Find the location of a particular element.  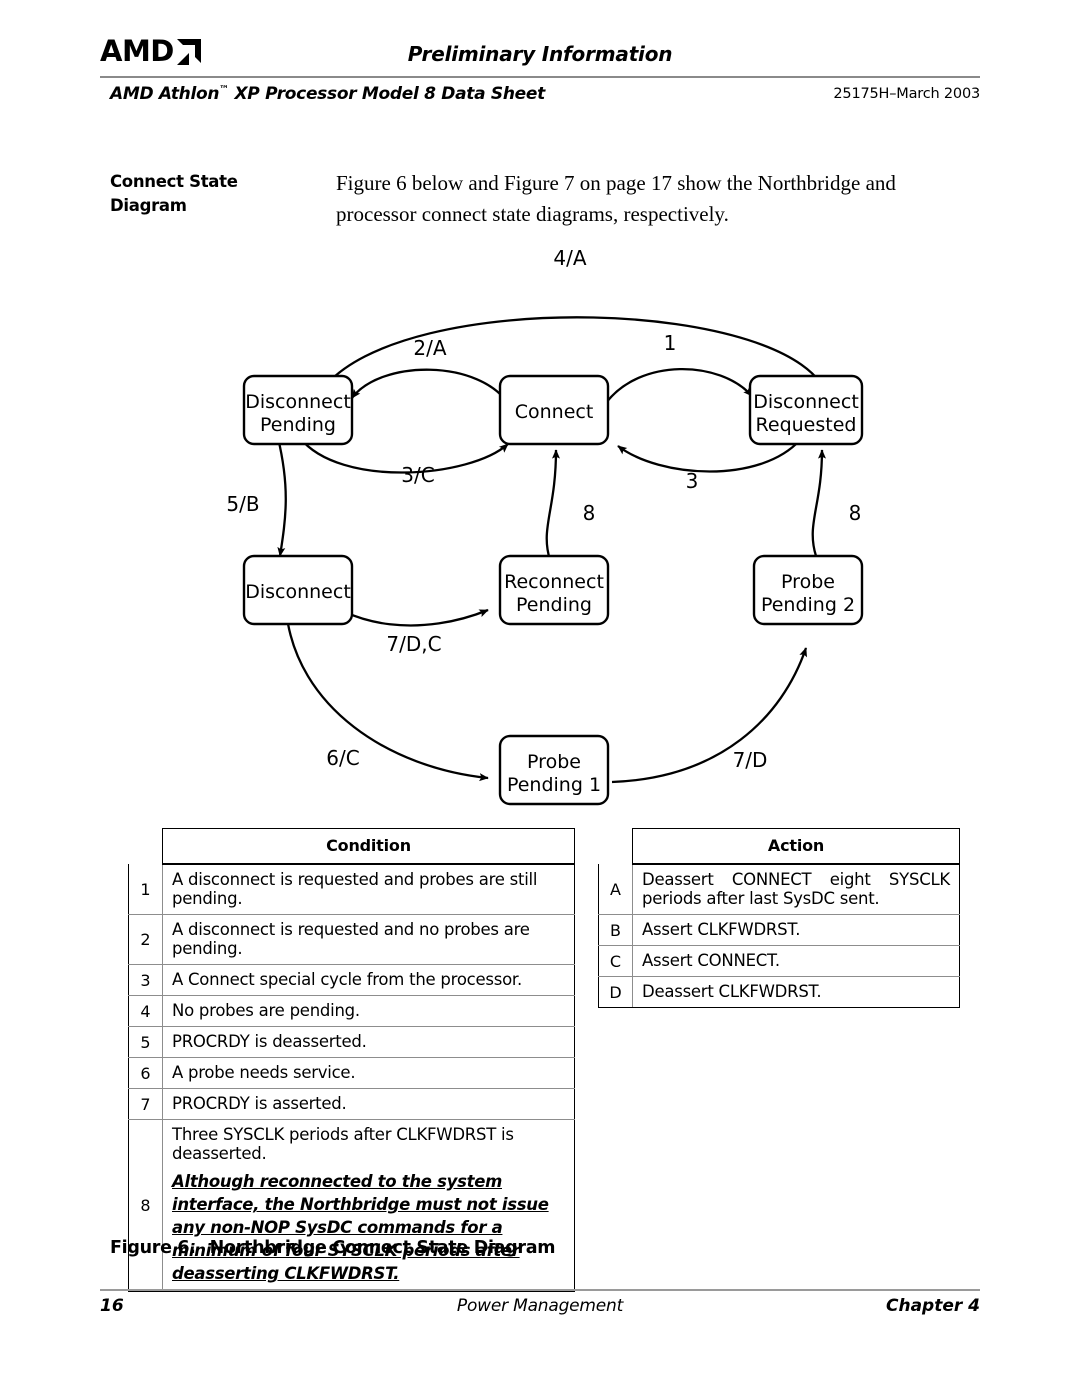

page-header: AMD Preliminary Information is located at coordinates (540, 57).